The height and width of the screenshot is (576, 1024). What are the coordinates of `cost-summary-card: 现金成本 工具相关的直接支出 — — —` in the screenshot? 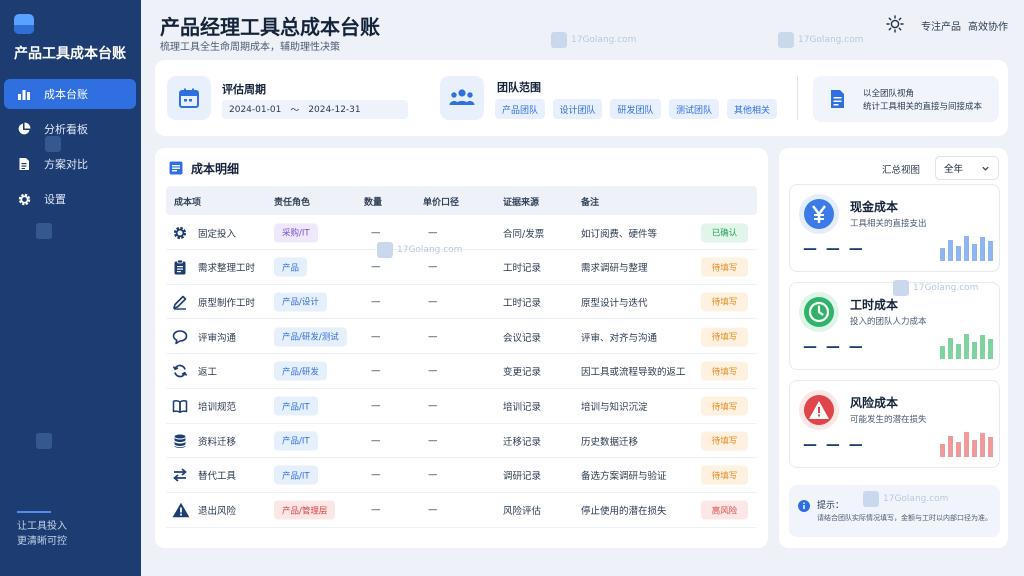 It's located at (894, 228).